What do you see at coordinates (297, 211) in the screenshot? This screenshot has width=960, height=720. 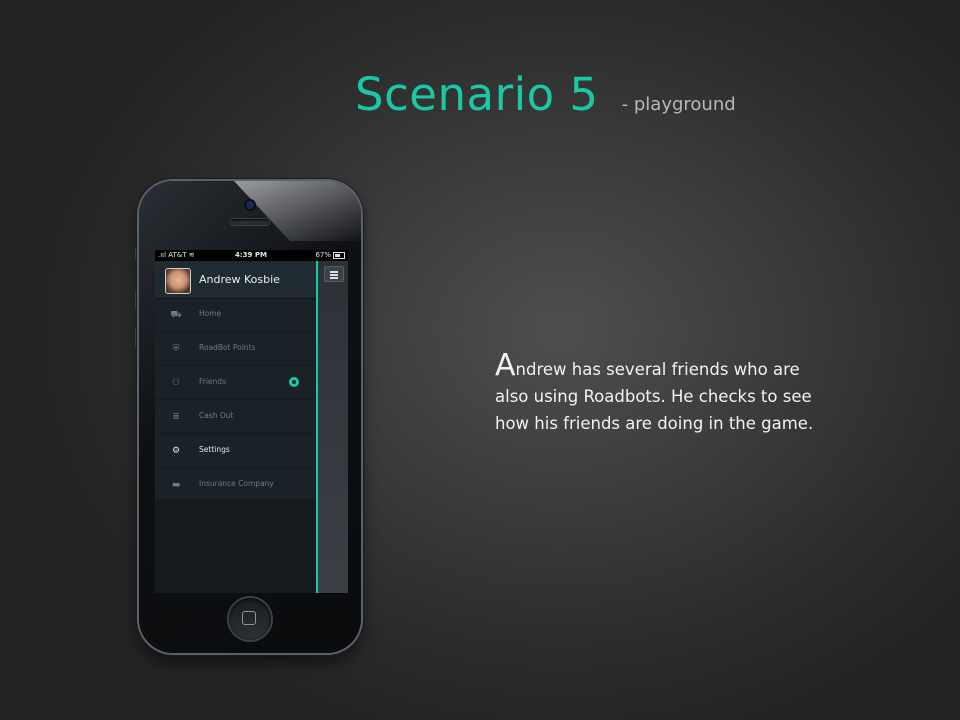 I see `phone-glare` at bounding box center [297, 211].